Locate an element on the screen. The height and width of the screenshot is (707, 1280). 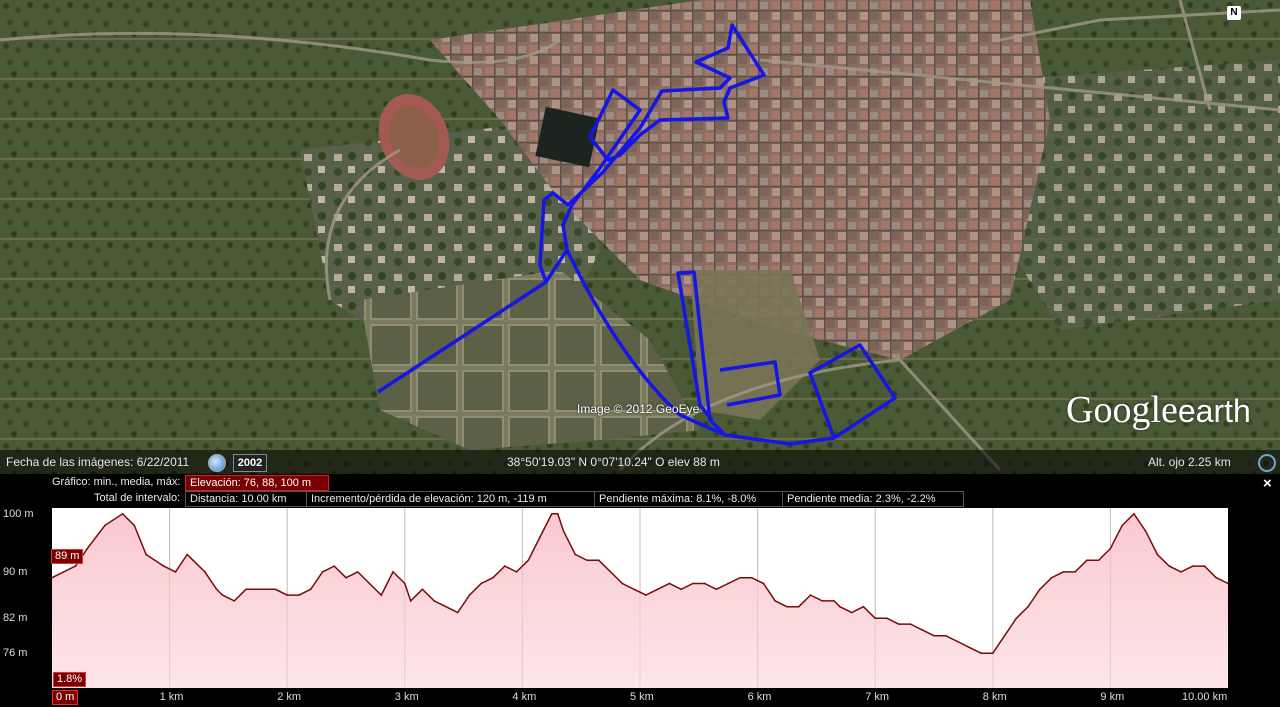
cursor-elevation-tag: 89 m is located at coordinates (67, 556).